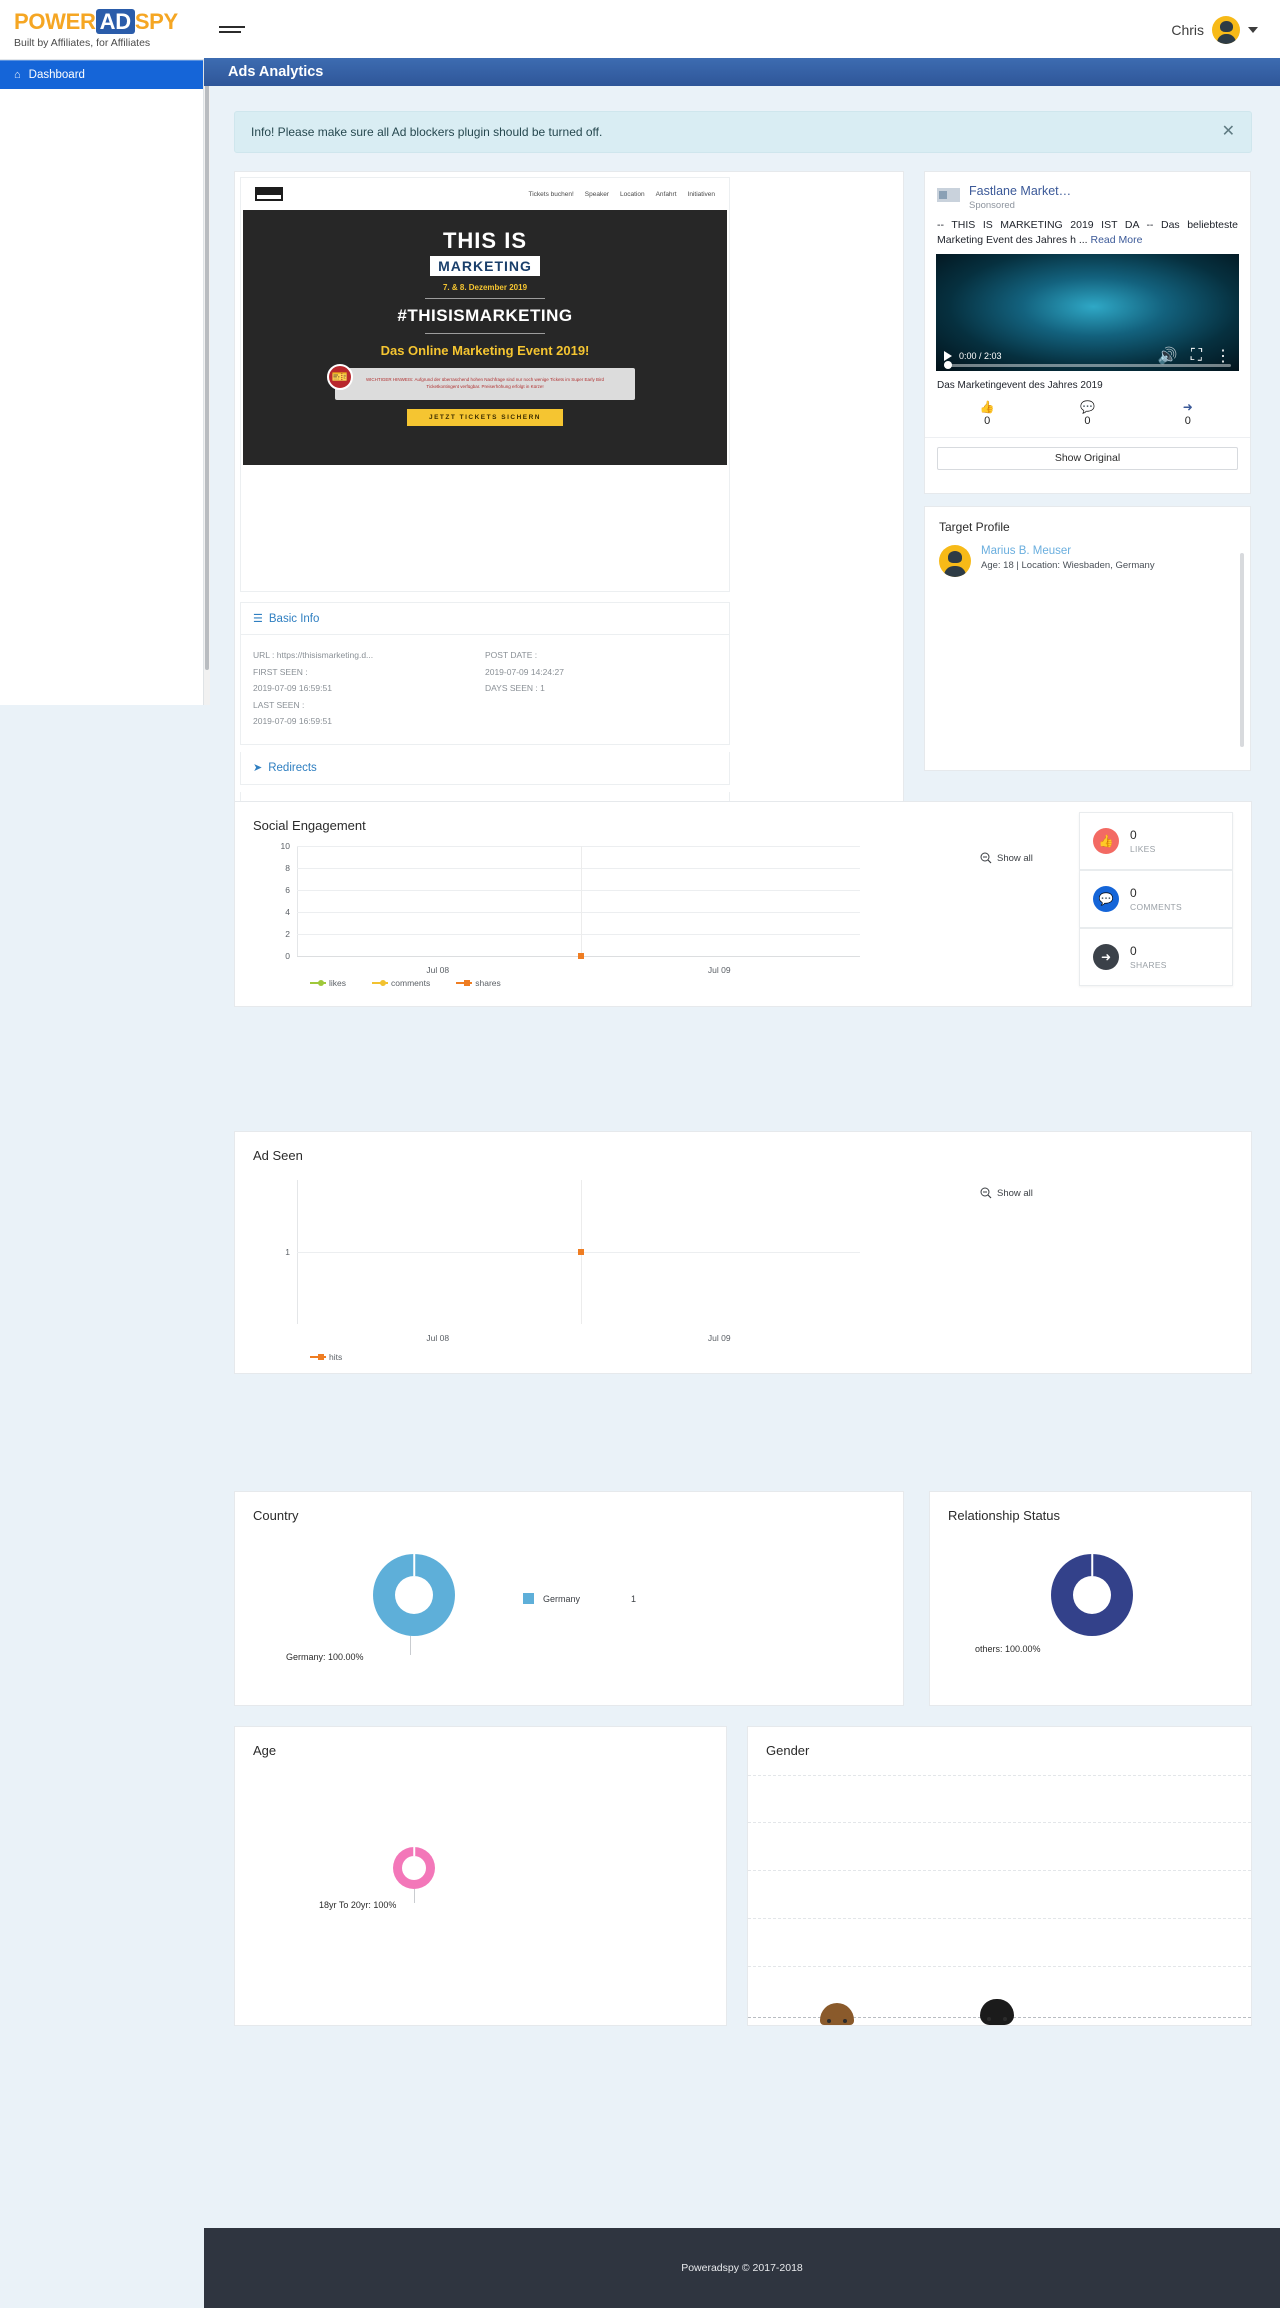 The image size is (1280, 2308). I want to click on relationship-status-title: Relationship Status, so click(1004, 1515).